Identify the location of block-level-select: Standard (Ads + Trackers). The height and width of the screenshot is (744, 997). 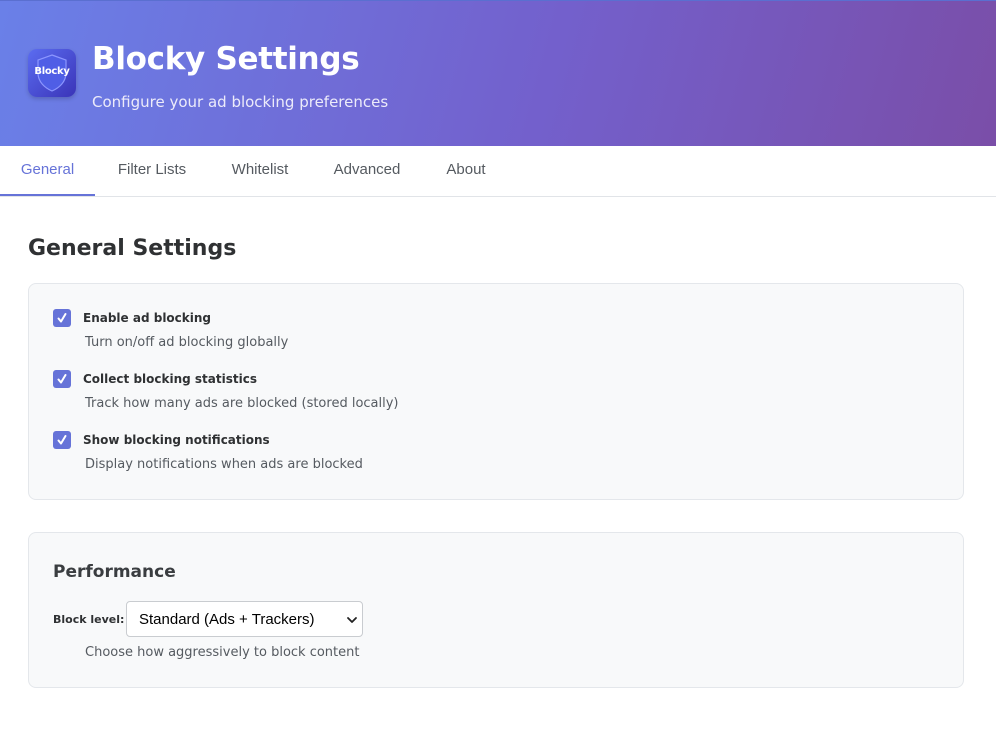
(244, 619).